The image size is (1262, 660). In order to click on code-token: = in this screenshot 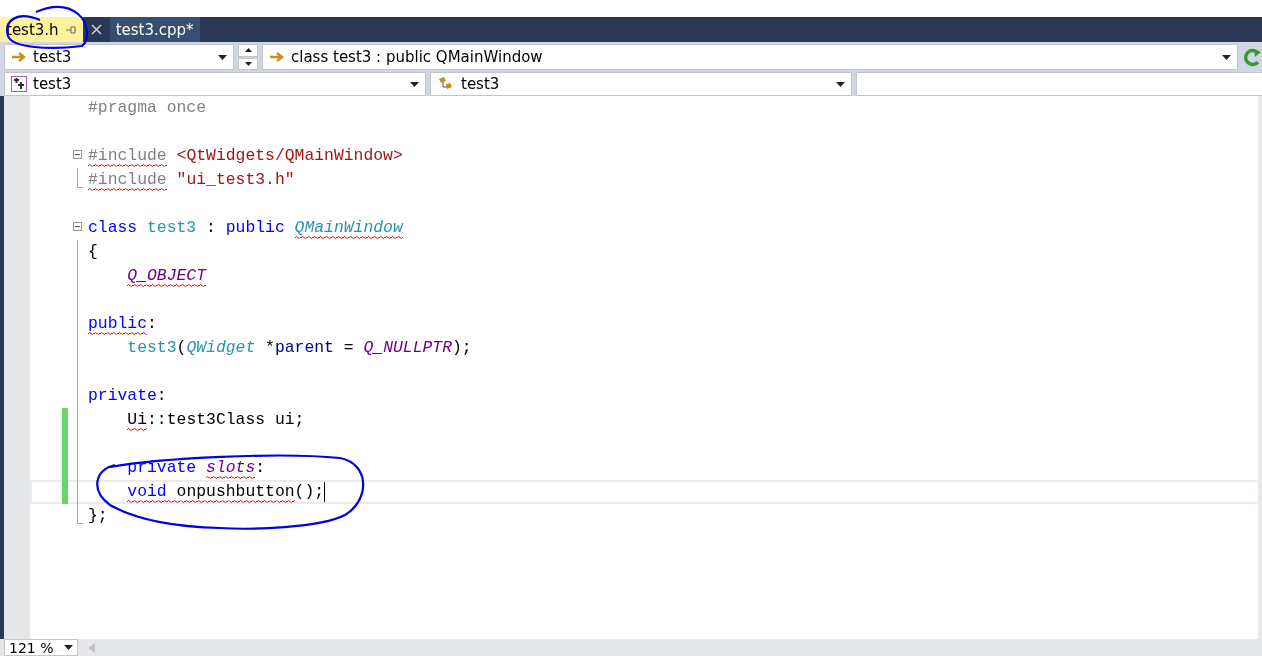, I will do `click(348, 348)`.